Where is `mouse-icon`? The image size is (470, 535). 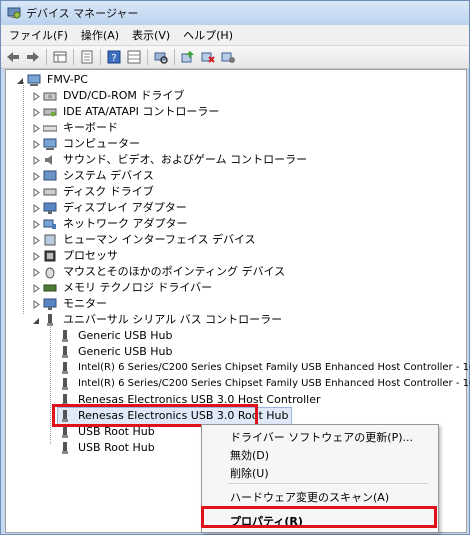 mouse-icon is located at coordinates (50, 273).